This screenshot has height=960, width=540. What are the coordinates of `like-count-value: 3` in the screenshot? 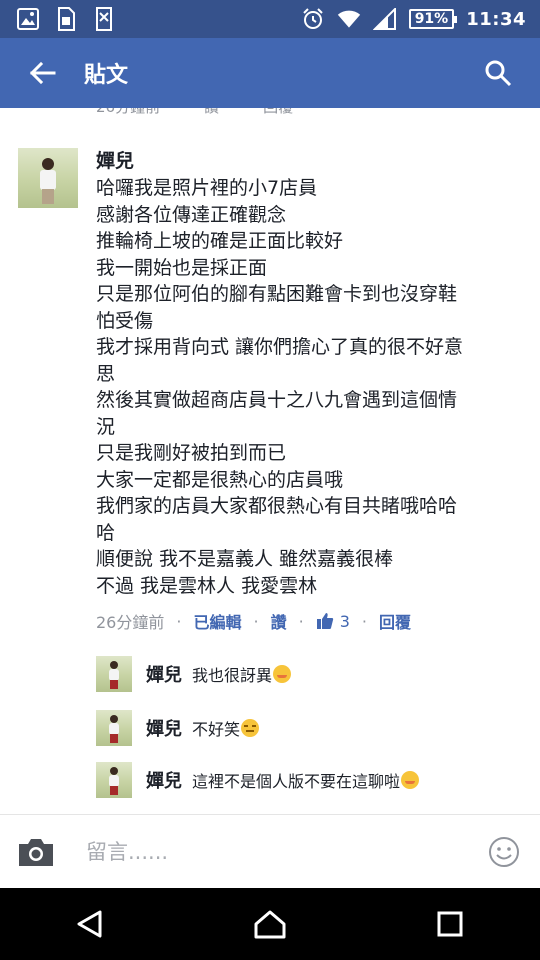 It's located at (344, 621).